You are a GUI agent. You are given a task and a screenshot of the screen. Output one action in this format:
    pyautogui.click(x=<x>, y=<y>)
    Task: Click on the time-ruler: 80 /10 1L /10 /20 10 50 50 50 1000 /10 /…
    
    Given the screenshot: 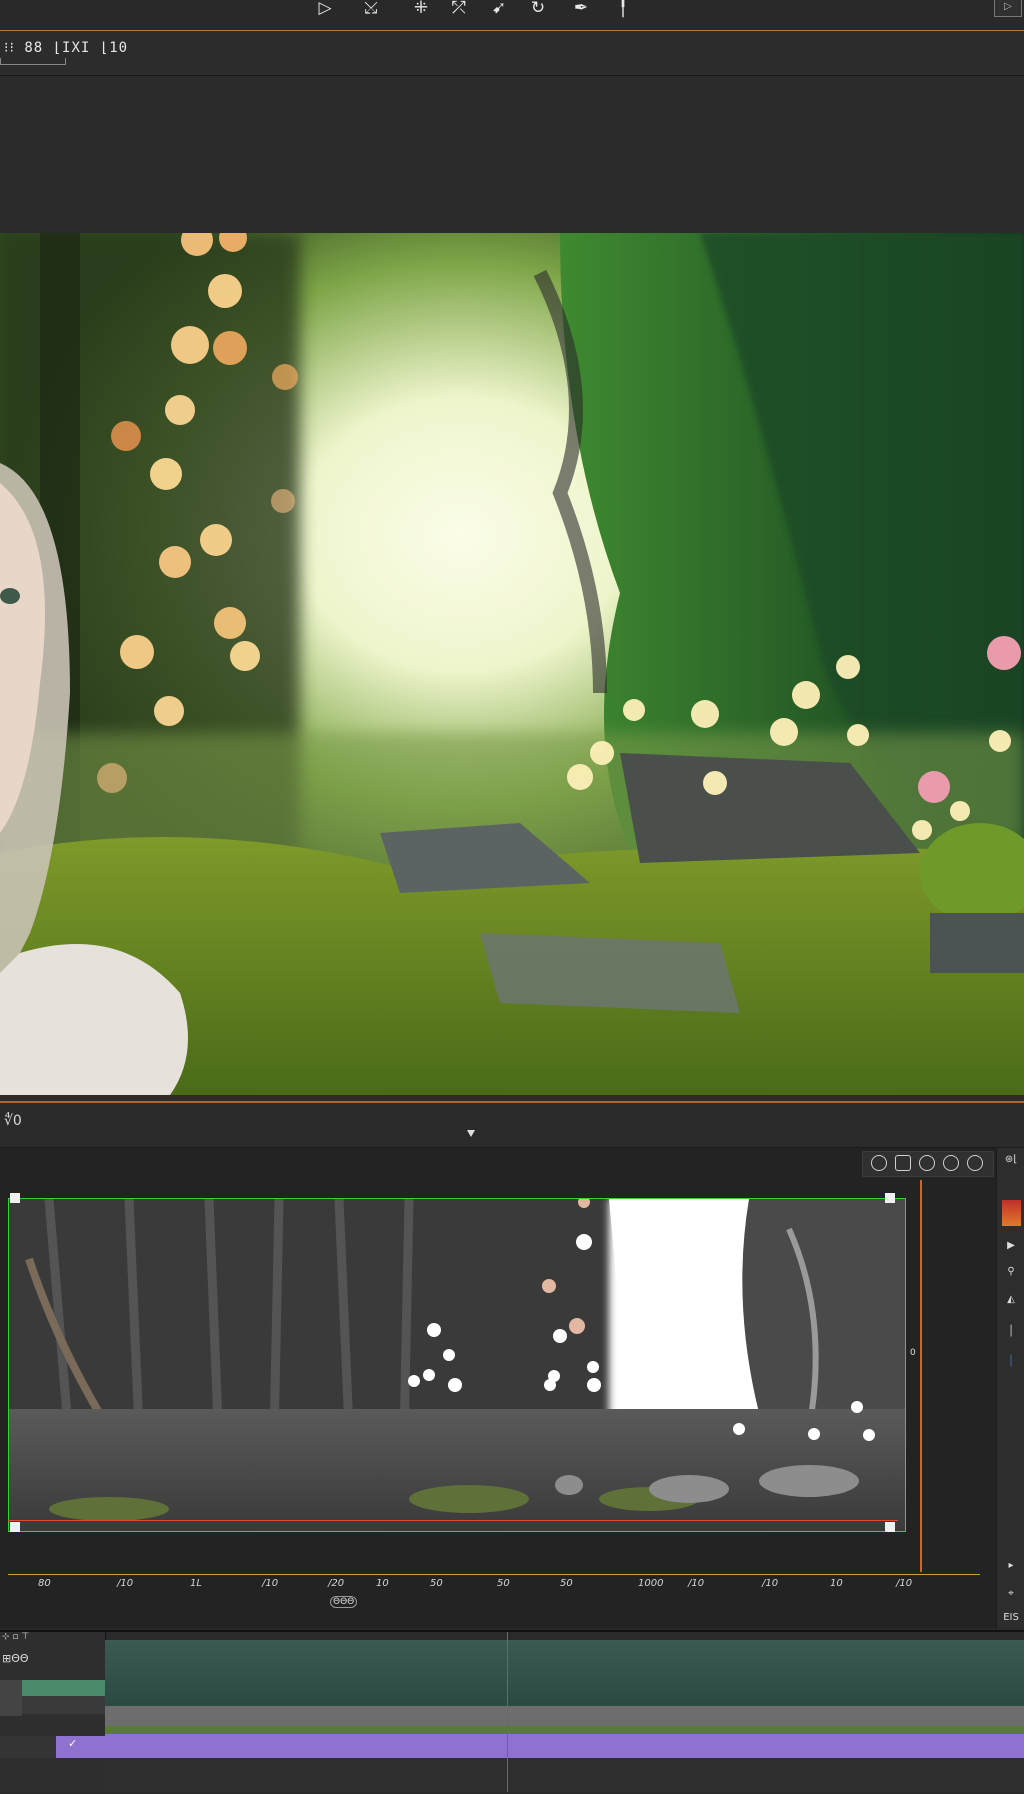 What is the action you would take?
    pyautogui.click(x=498, y=1591)
    